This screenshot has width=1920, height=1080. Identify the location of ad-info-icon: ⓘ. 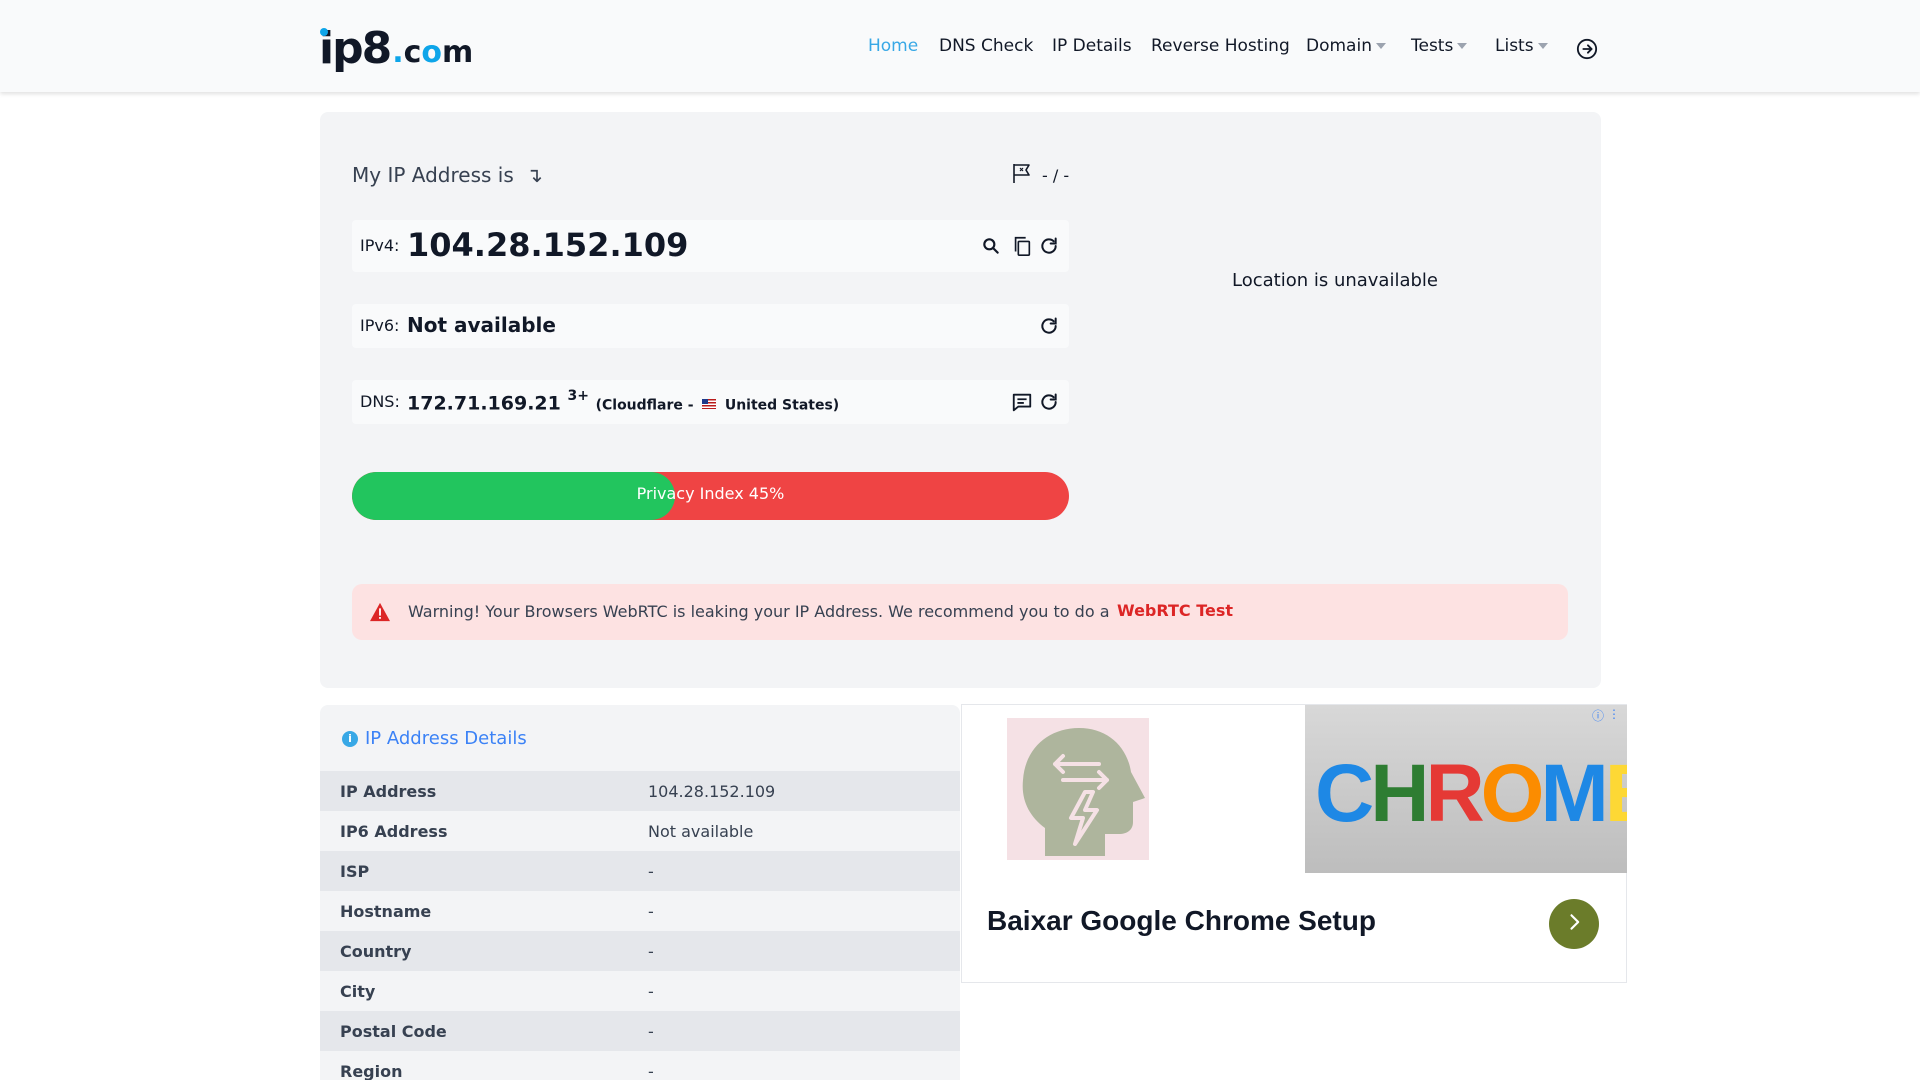
(1598, 715).